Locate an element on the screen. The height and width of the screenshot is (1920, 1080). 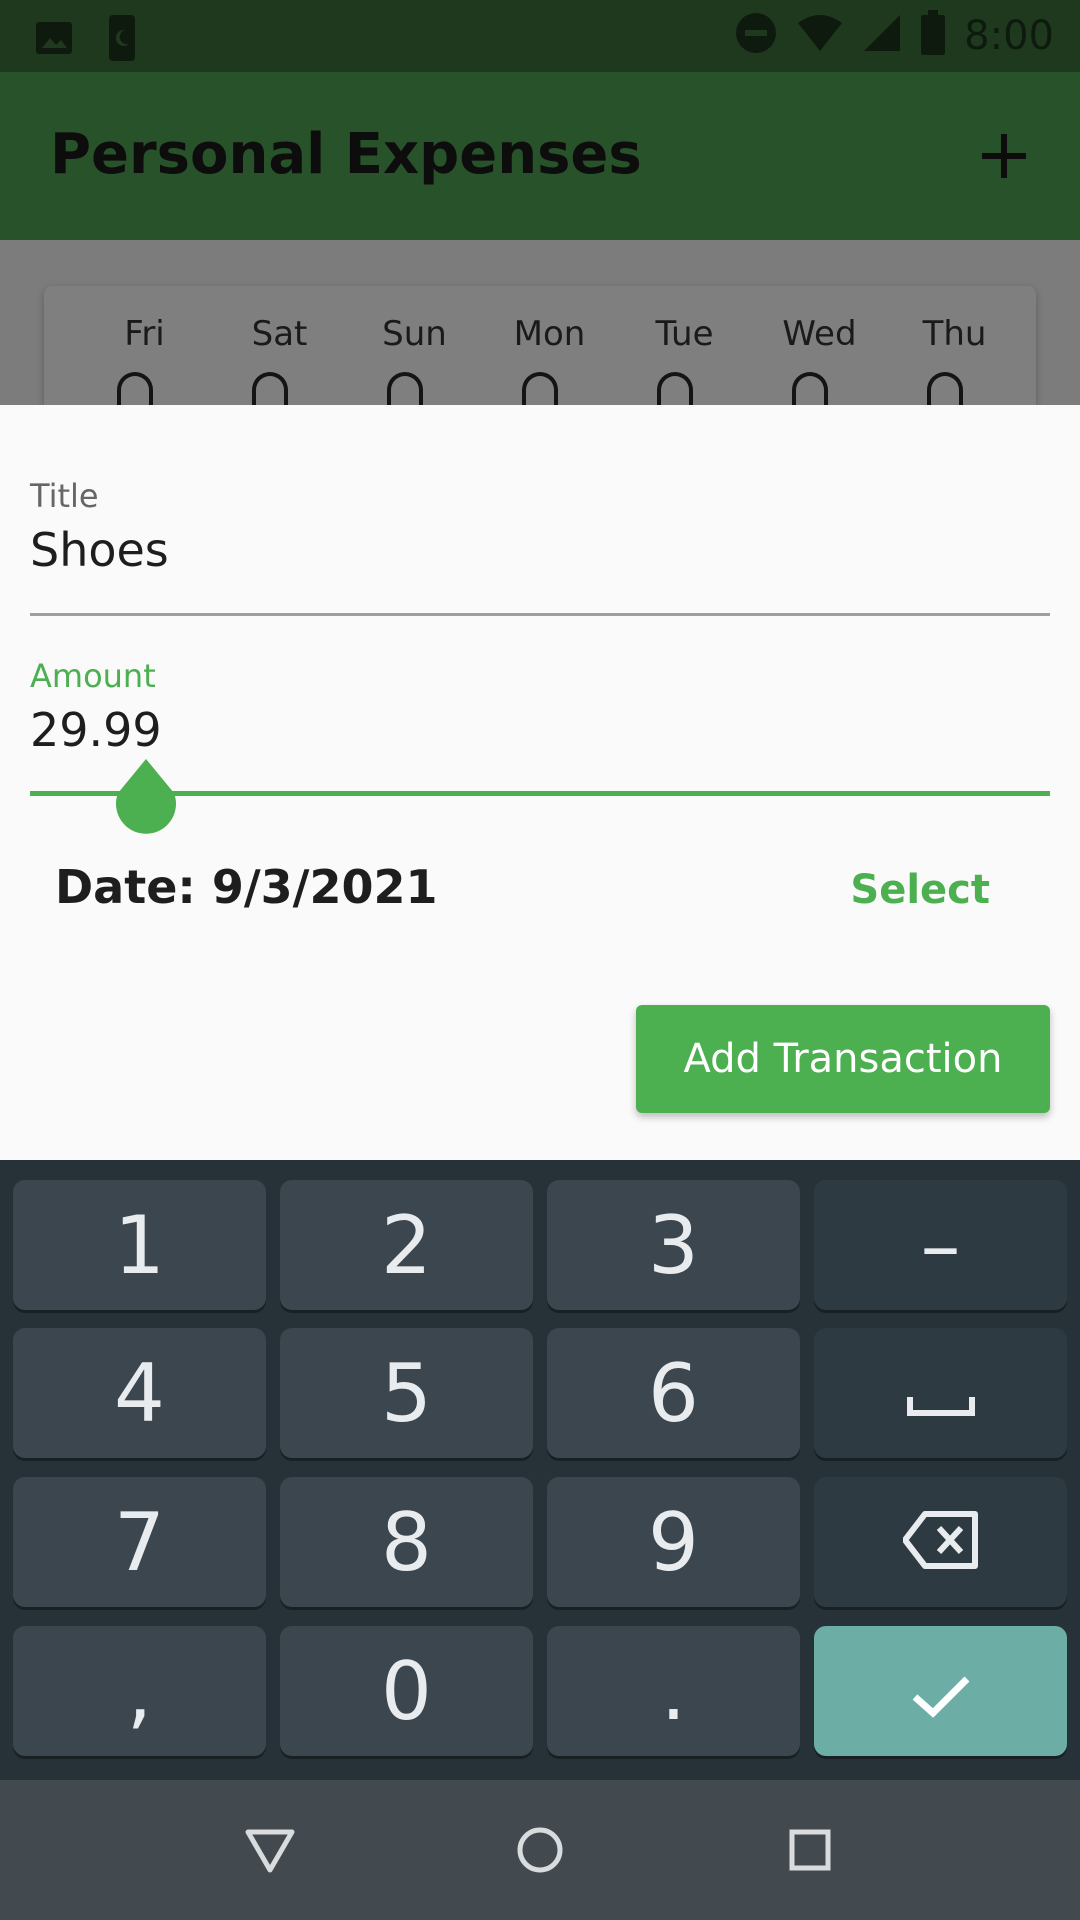
key-0: 0 is located at coordinates (406, 1691).